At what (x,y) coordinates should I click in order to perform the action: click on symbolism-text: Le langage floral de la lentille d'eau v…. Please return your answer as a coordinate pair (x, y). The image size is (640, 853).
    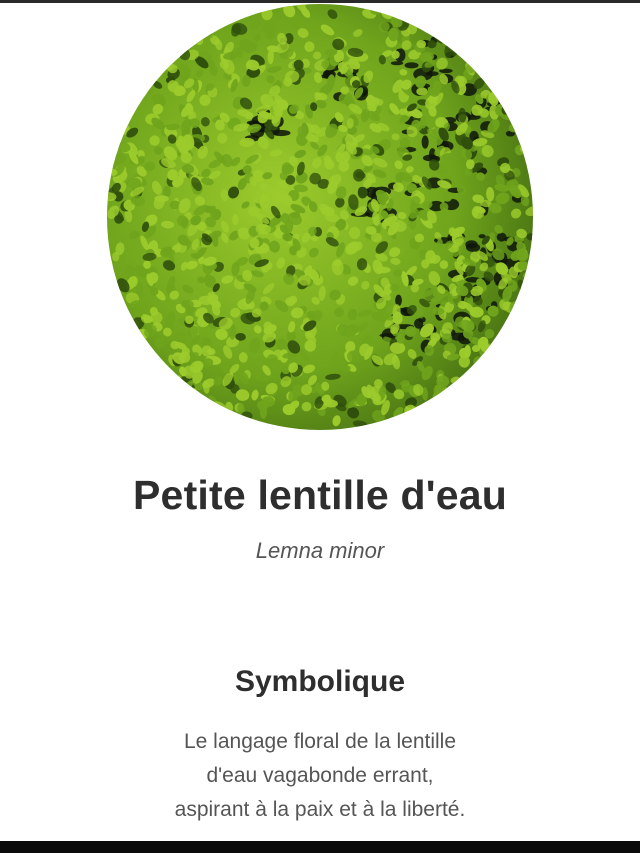
    Looking at the image, I should click on (320, 776).